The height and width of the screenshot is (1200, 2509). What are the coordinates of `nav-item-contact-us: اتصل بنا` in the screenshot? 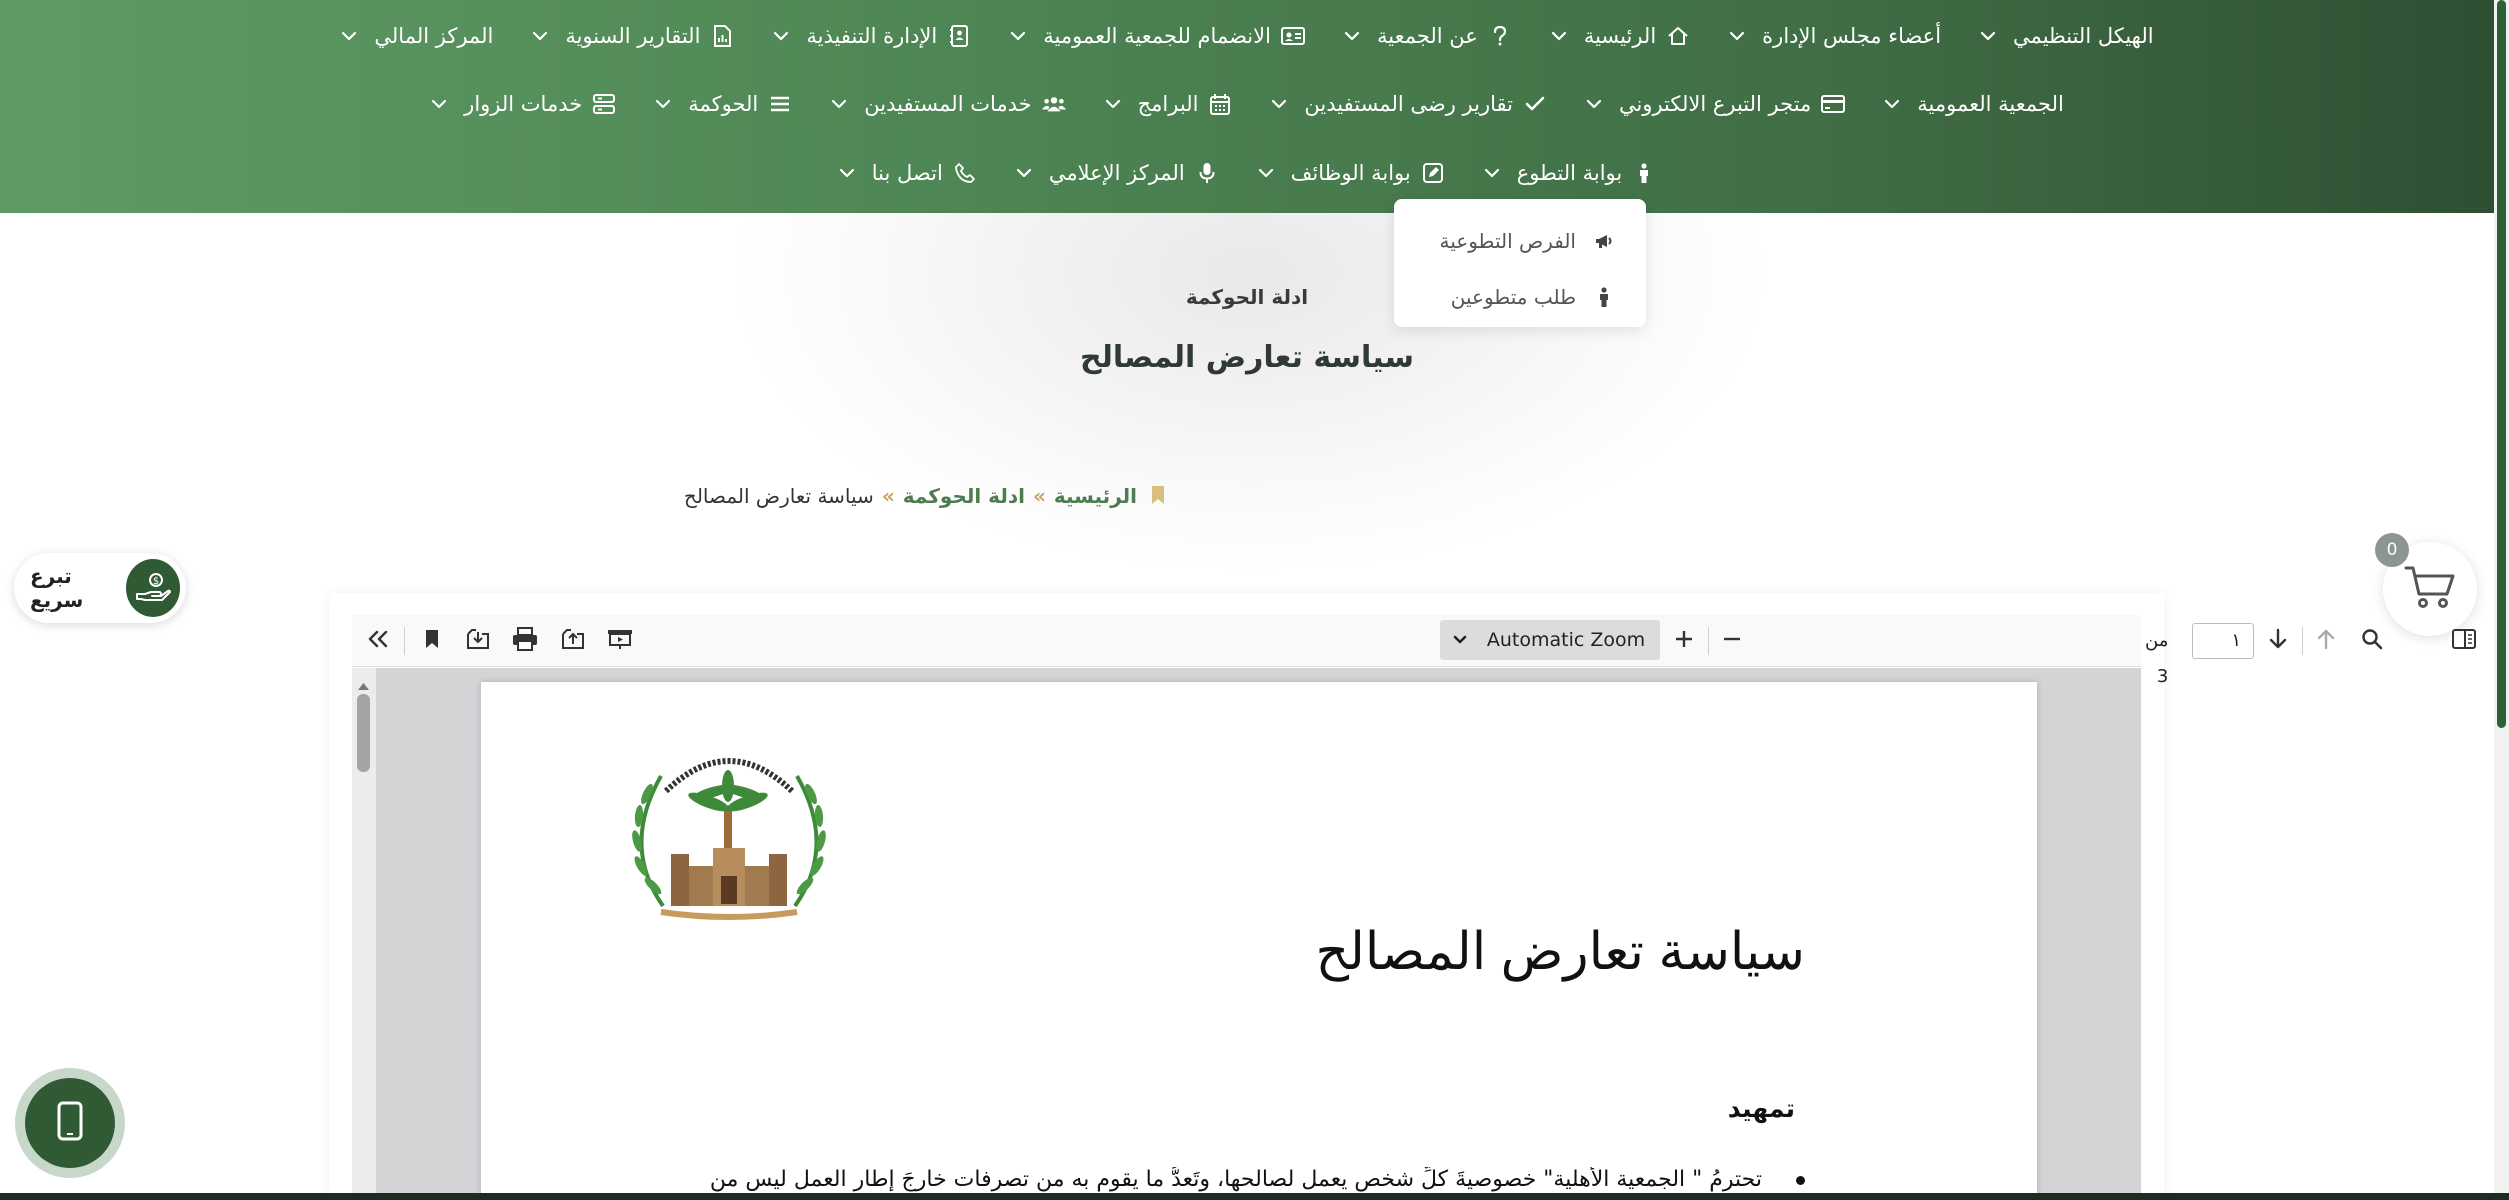 It's located at (907, 173).